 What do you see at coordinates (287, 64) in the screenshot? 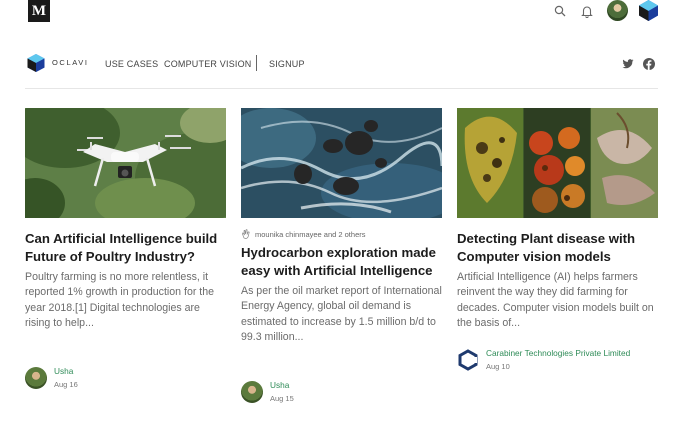
I see `nav-signup: SIGNUP` at bounding box center [287, 64].